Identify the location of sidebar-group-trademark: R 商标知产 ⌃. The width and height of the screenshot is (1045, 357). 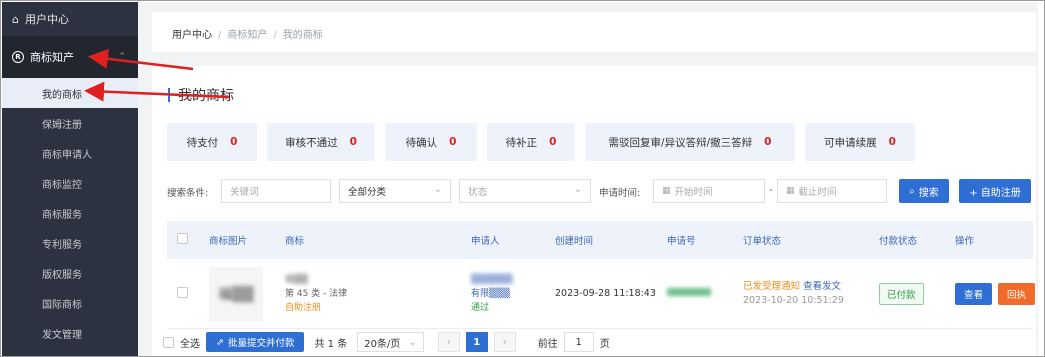
(70, 57).